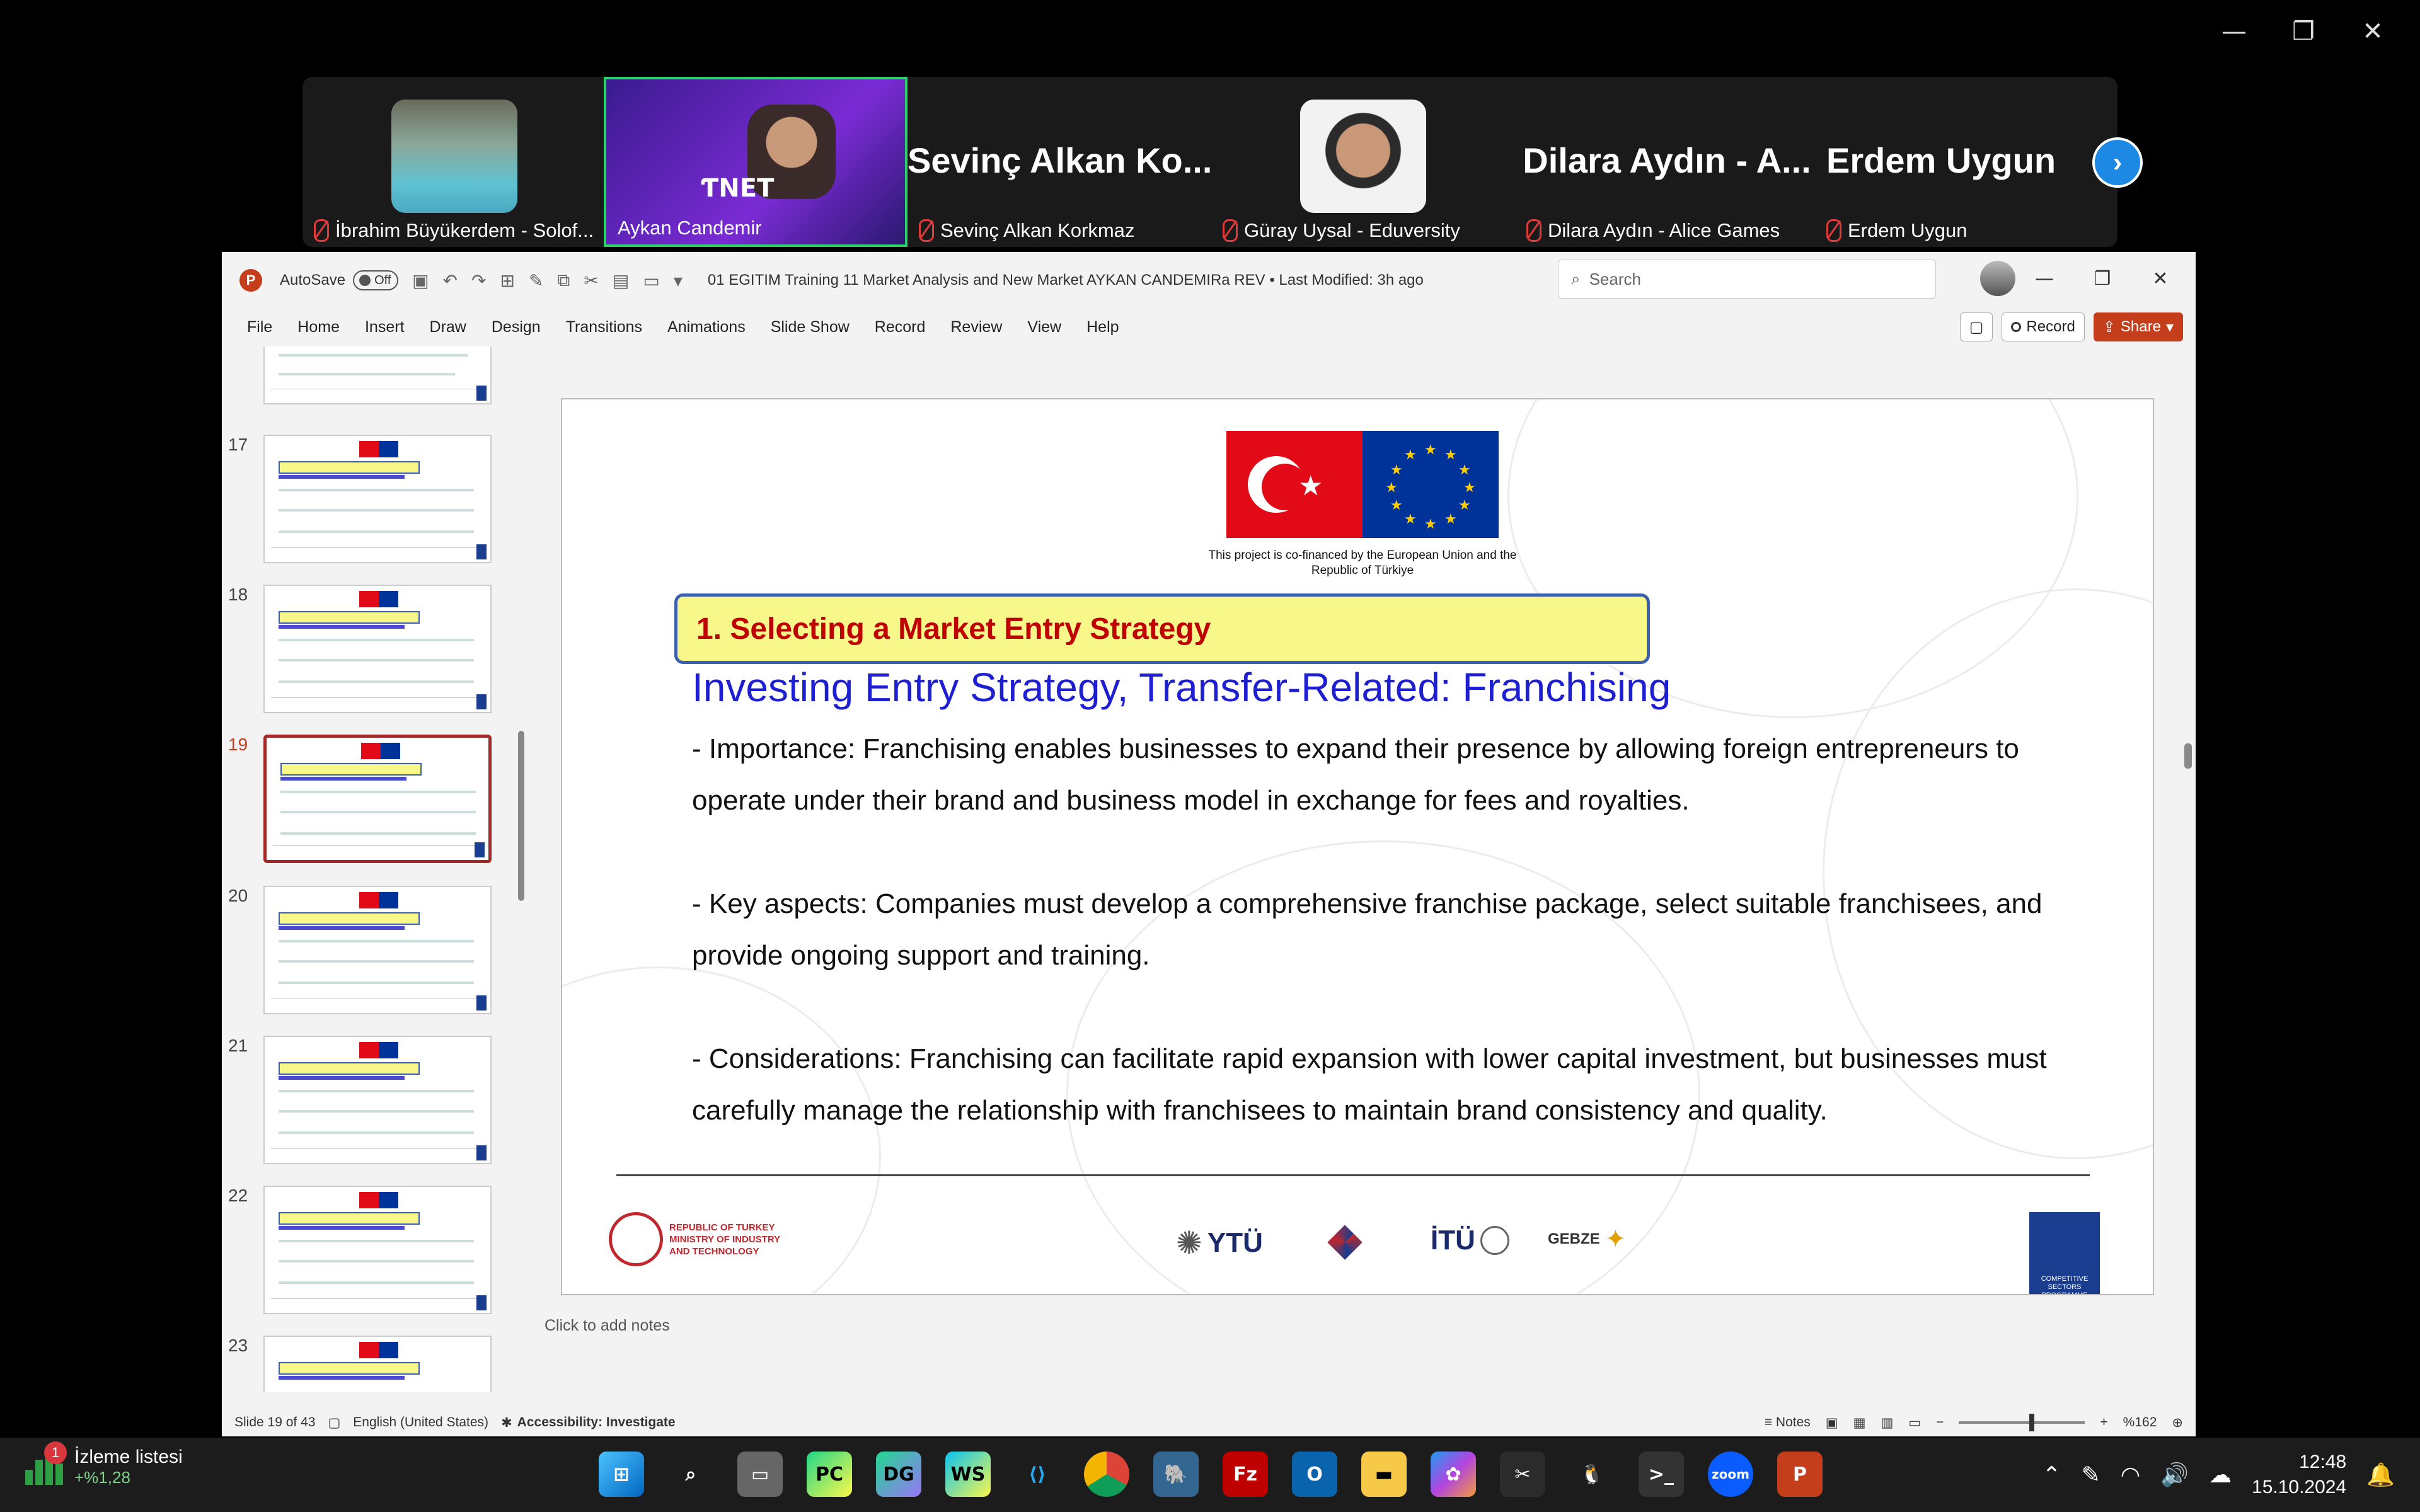 This screenshot has height=1512, width=2420. Describe the element at coordinates (2044, 326) in the screenshot. I see `record-button: Record` at that location.